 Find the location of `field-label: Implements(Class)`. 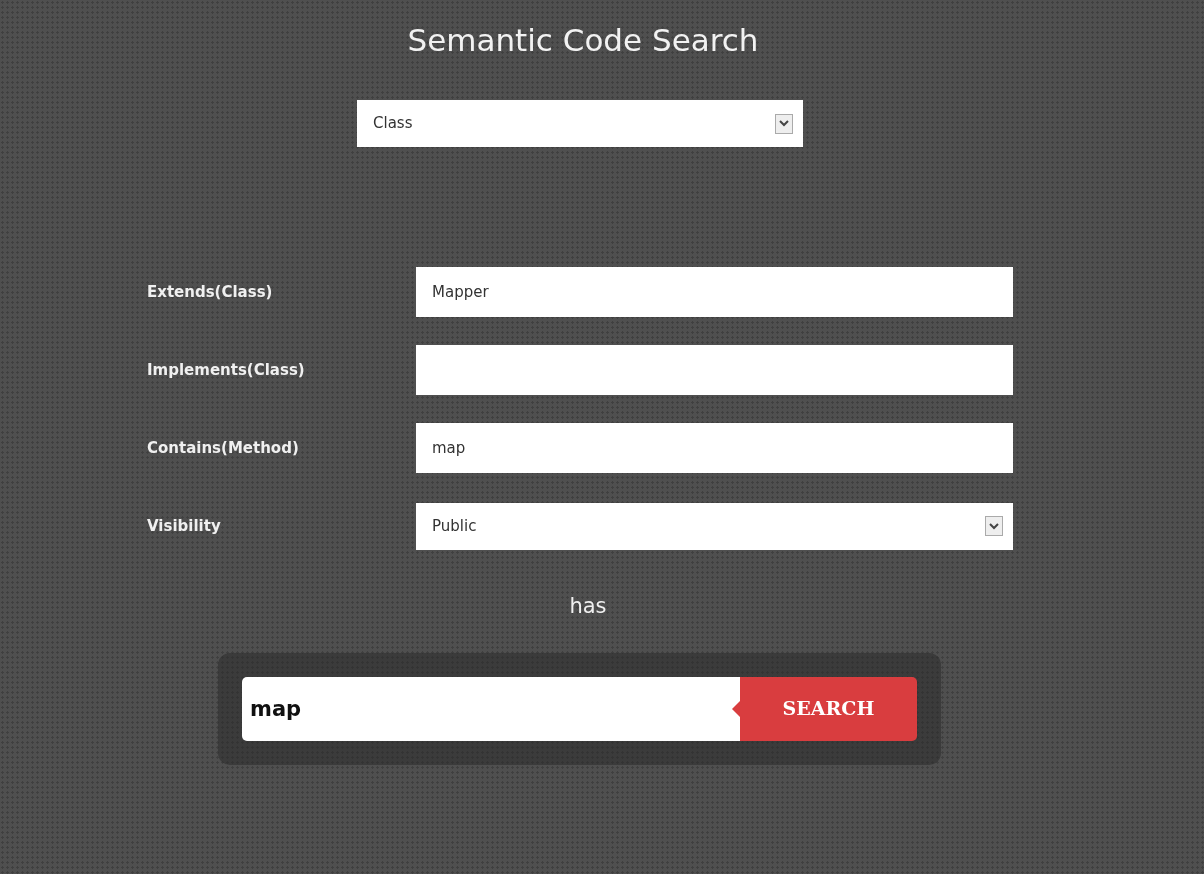

field-label: Implements(Class) is located at coordinates (226, 370).